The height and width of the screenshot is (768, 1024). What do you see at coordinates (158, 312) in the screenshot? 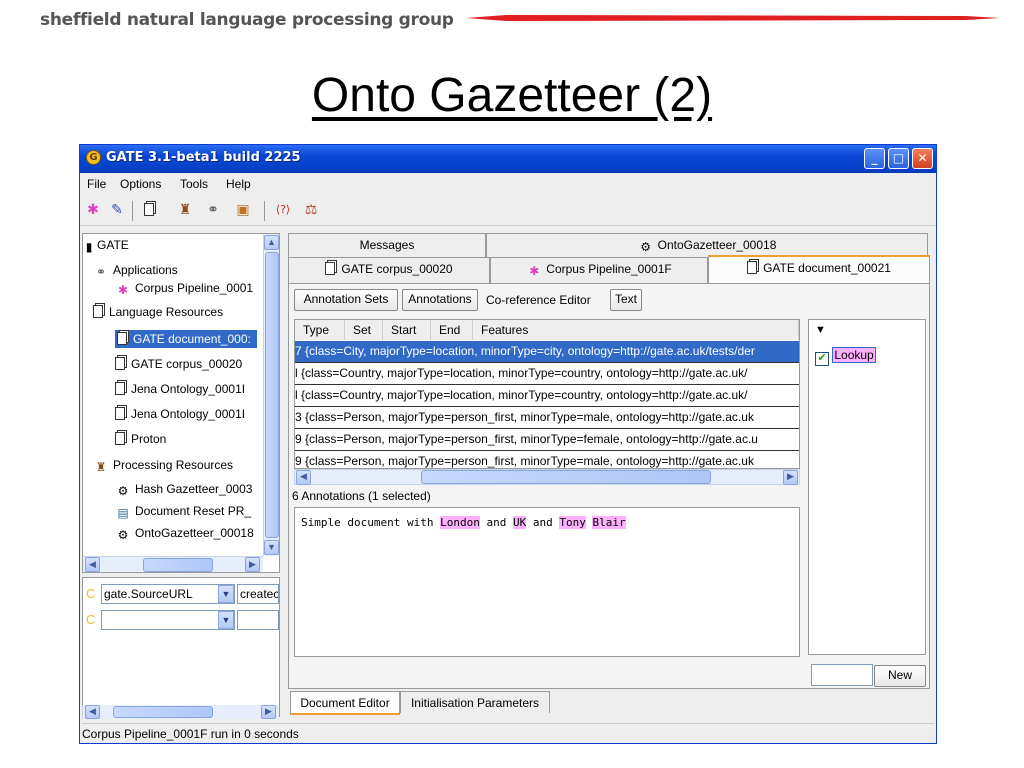
I see `tree-language-resources: Language Resources` at bounding box center [158, 312].